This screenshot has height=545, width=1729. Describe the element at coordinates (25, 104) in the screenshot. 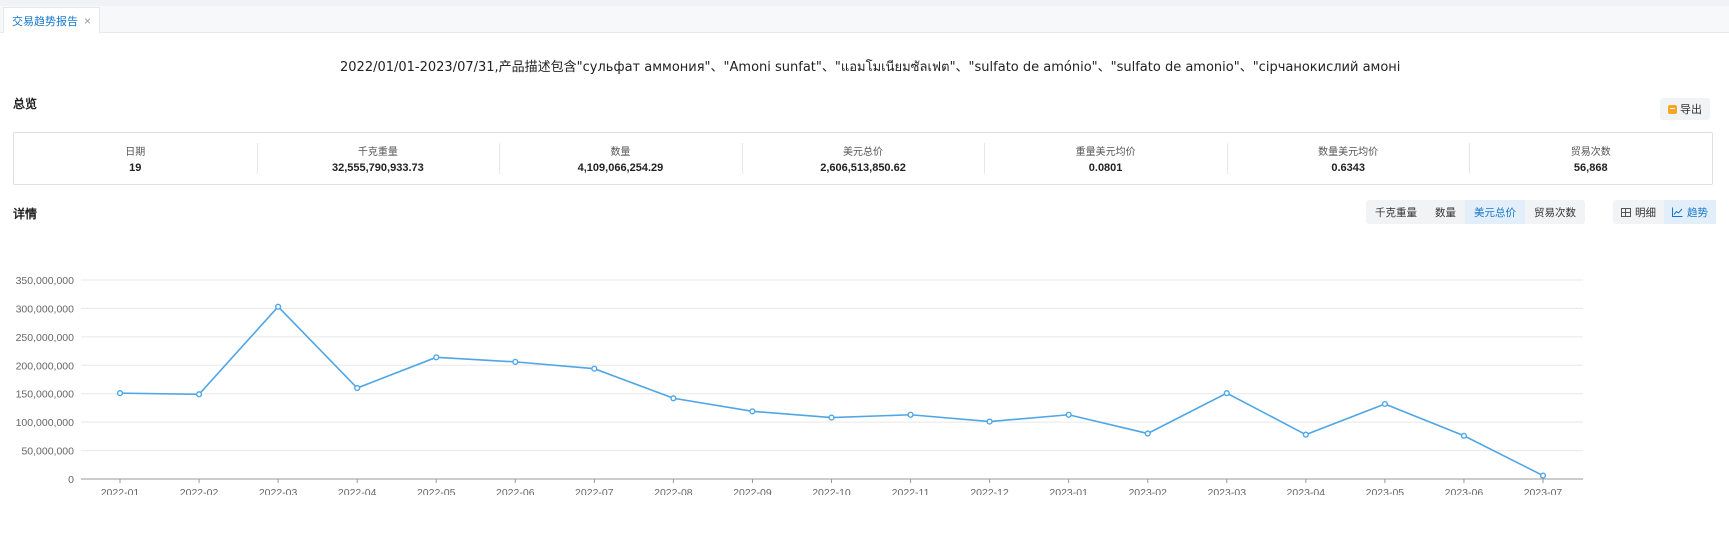

I see `overview-label: 总览` at that location.